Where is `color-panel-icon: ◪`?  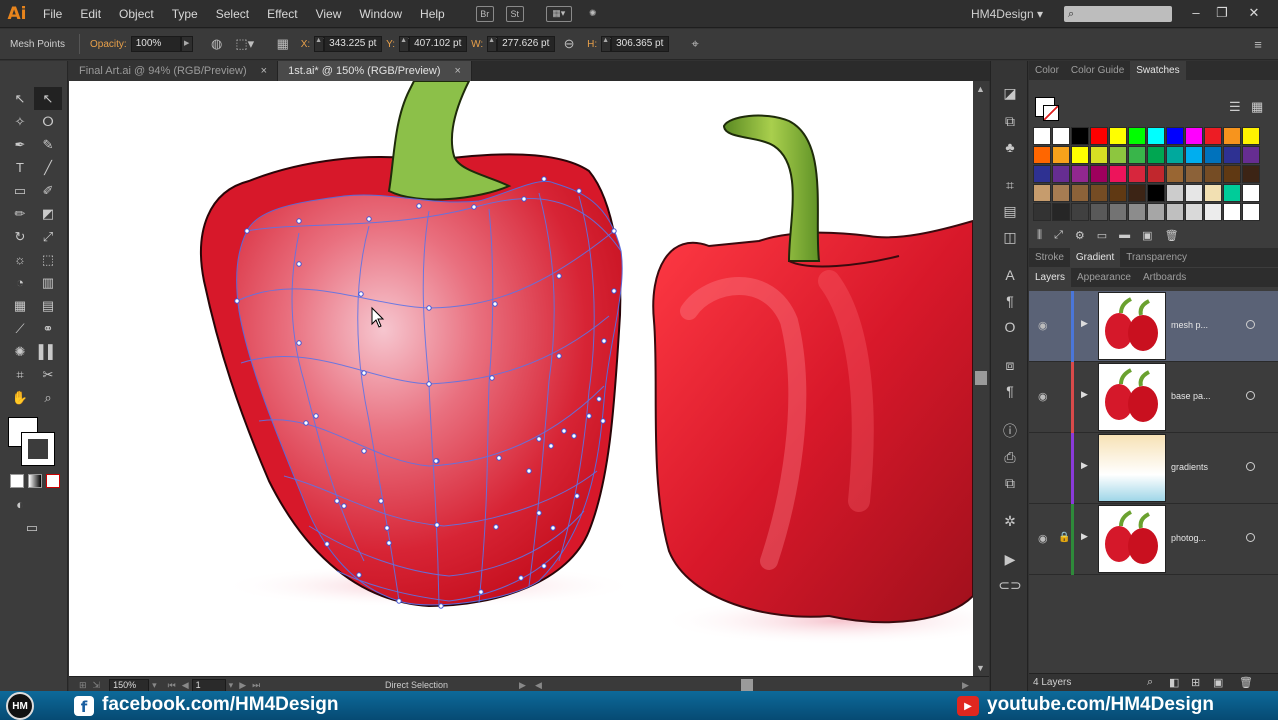
color-panel-icon: ◪ is located at coordinates (1010, 93).